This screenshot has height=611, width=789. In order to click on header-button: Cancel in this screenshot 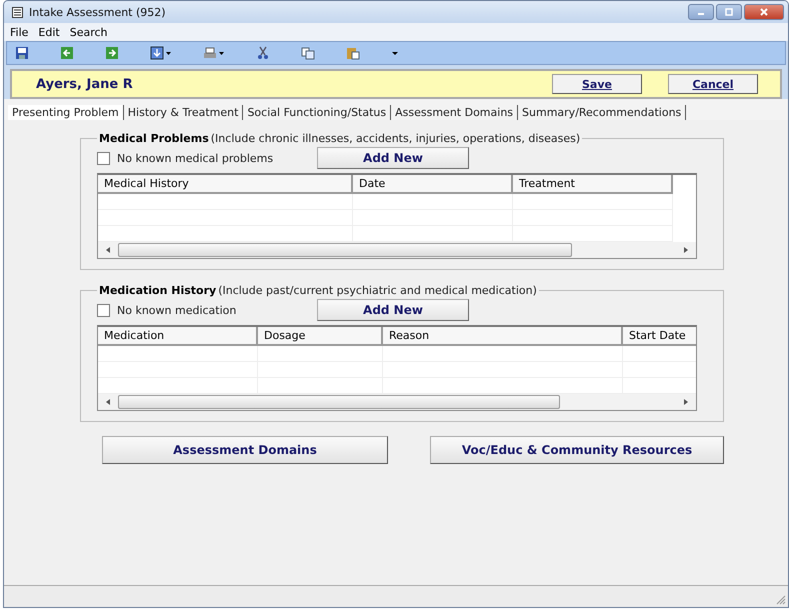, I will do `click(713, 84)`.